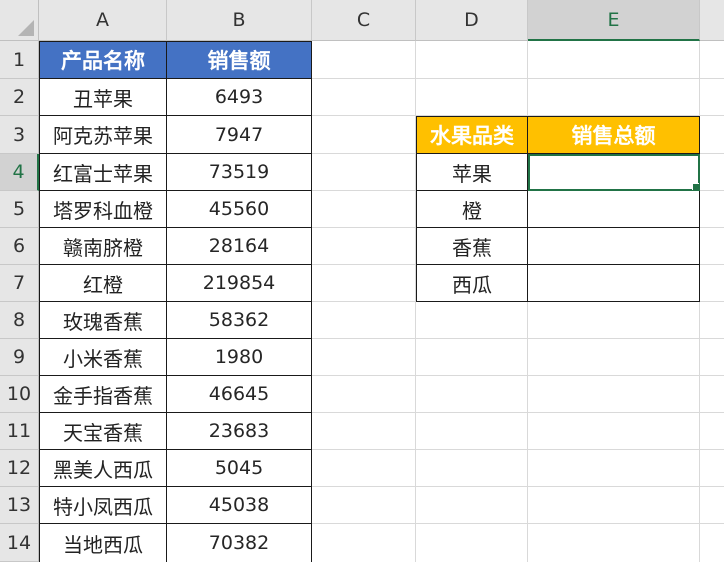 The image size is (724, 564). Describe the element at coordinates (364, 135) in the screenshot. I see `cell-c3` at that location.